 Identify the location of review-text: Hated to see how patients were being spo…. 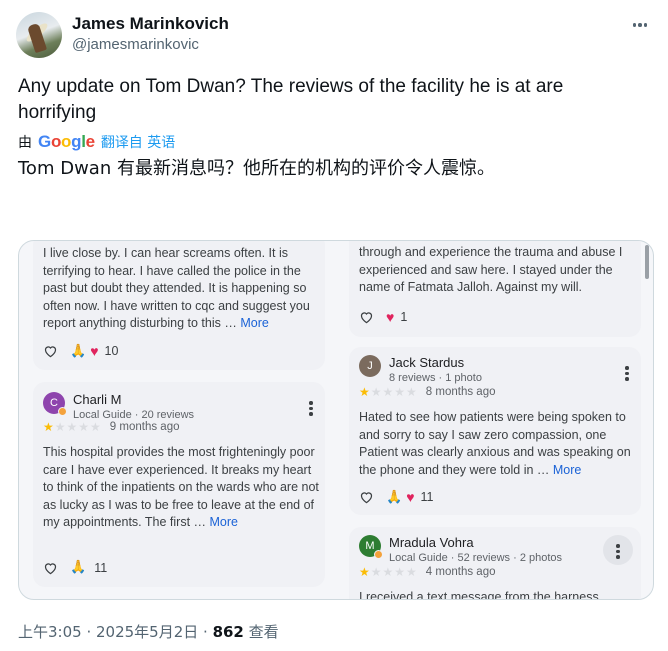
(495, 443).